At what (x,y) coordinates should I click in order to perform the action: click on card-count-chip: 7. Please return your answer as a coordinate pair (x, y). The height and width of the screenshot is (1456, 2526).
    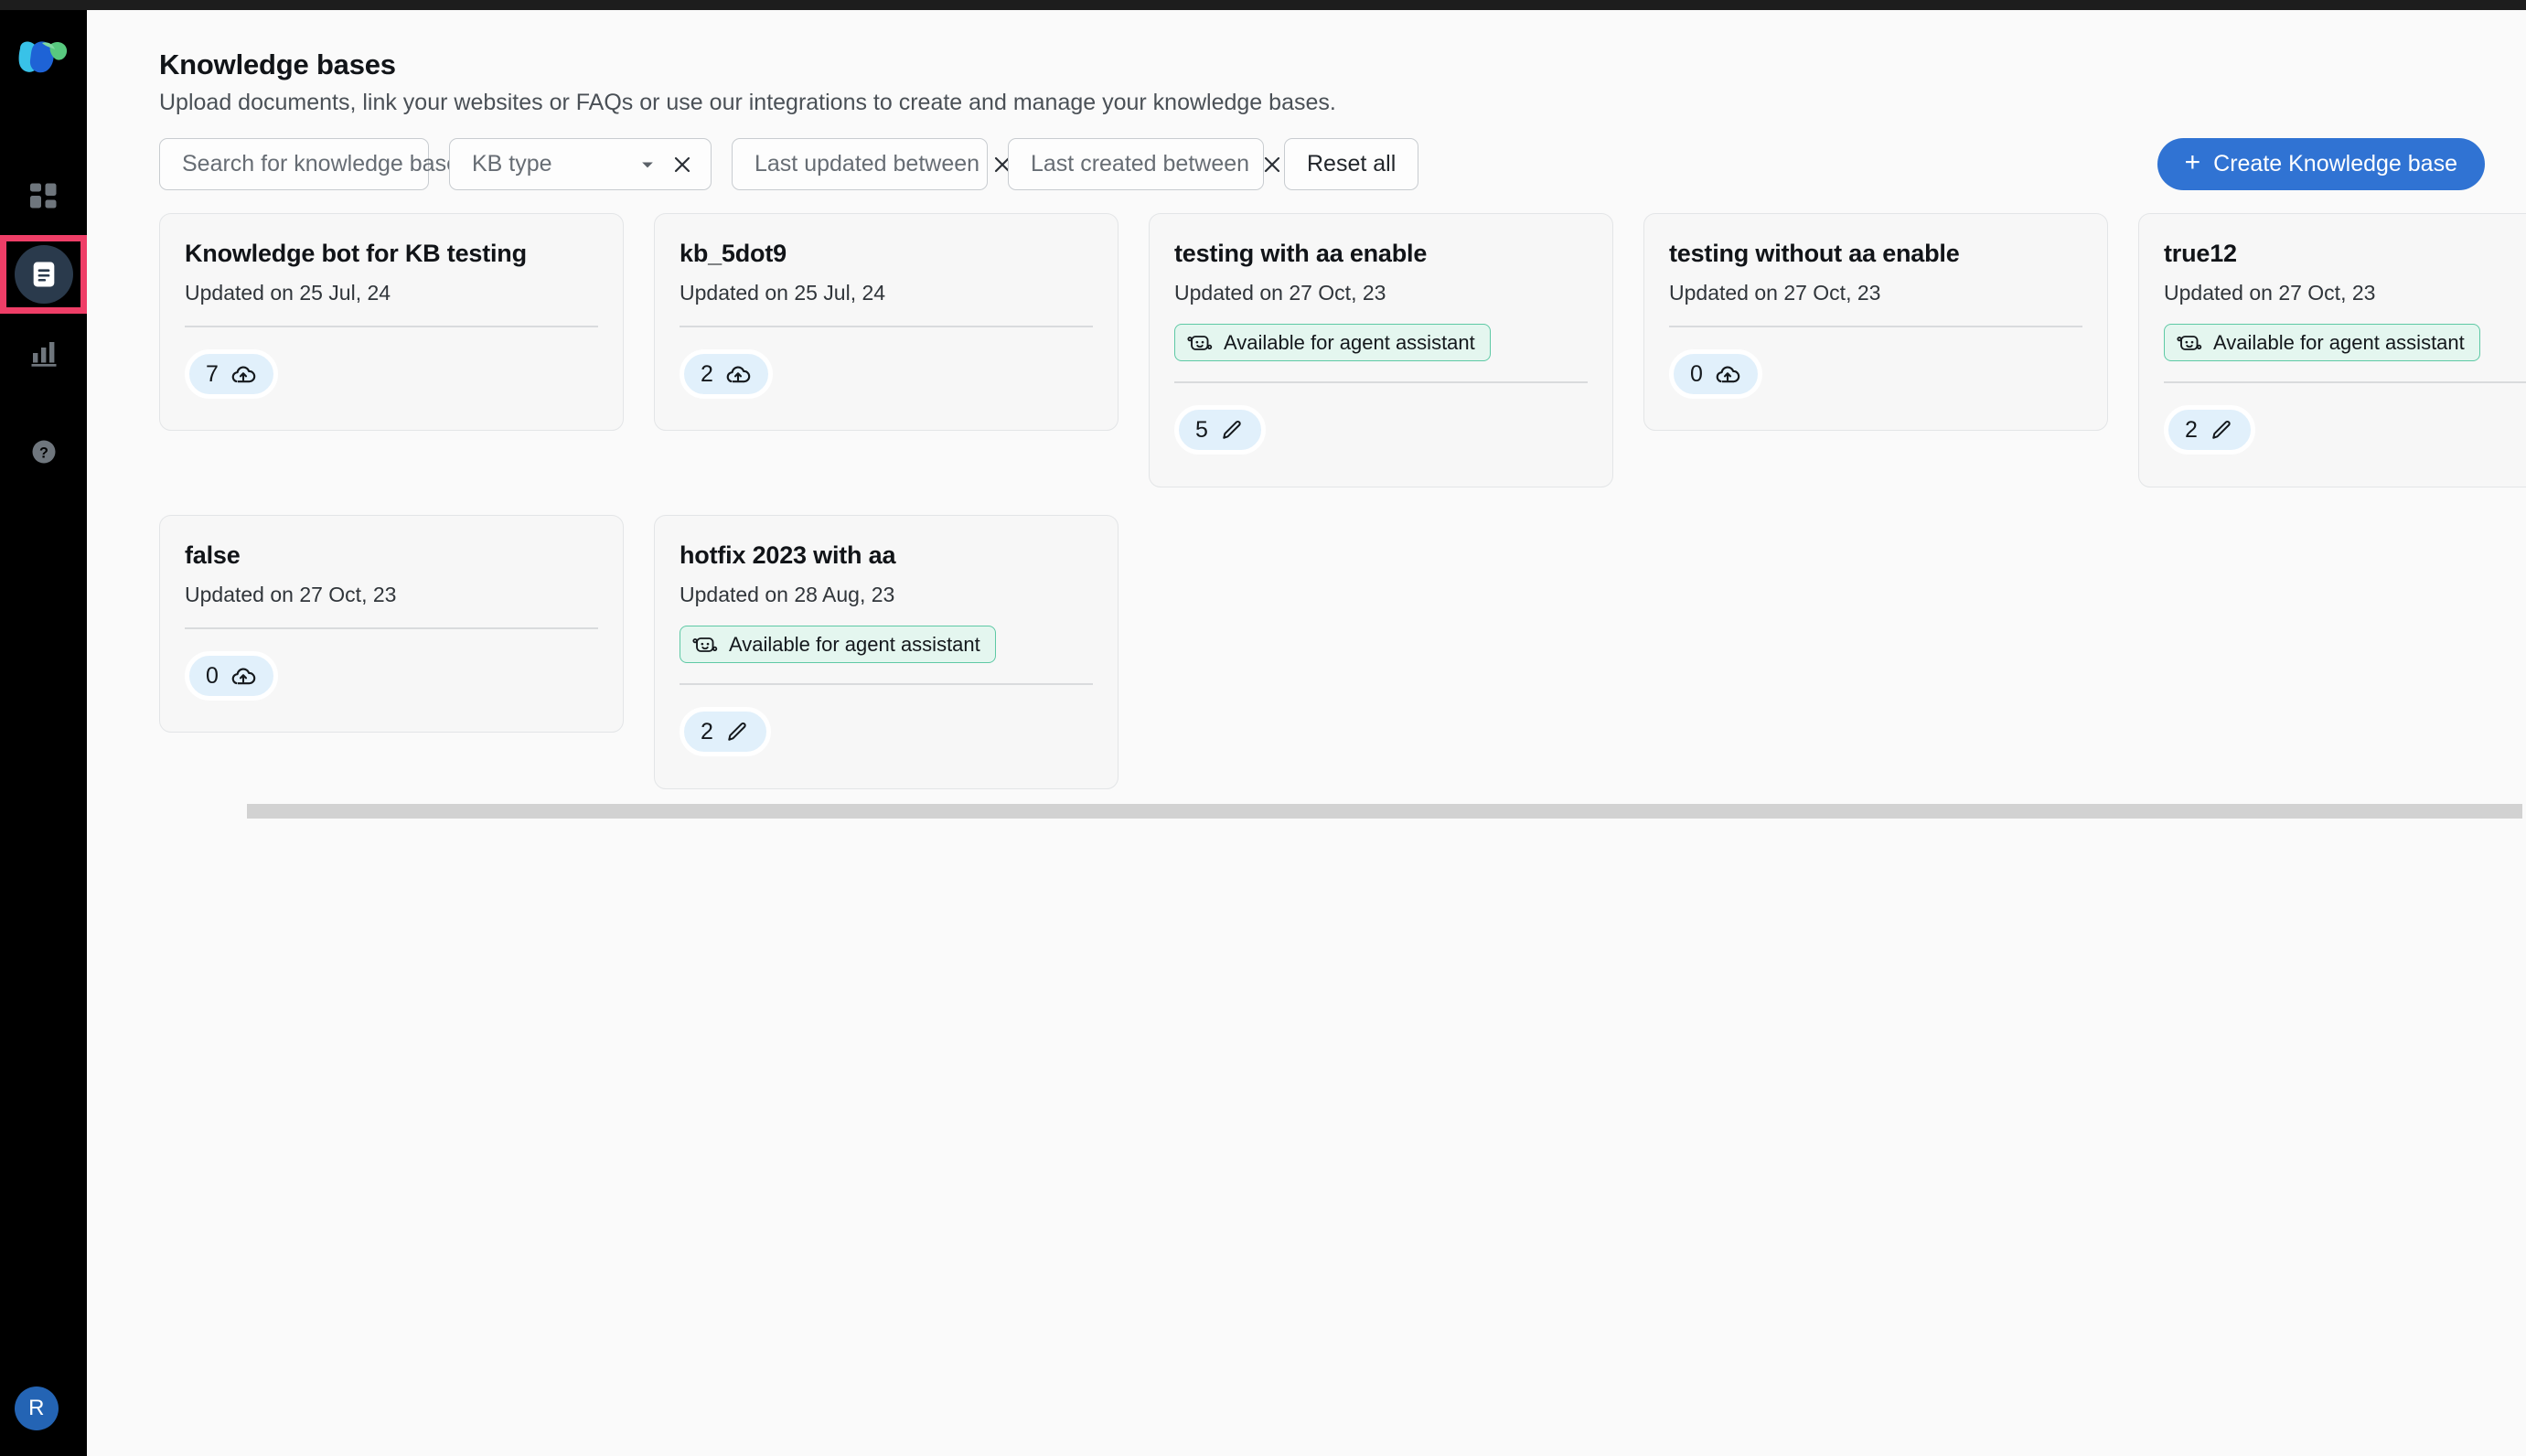
    Looking at the image, I should click on (231, 374).